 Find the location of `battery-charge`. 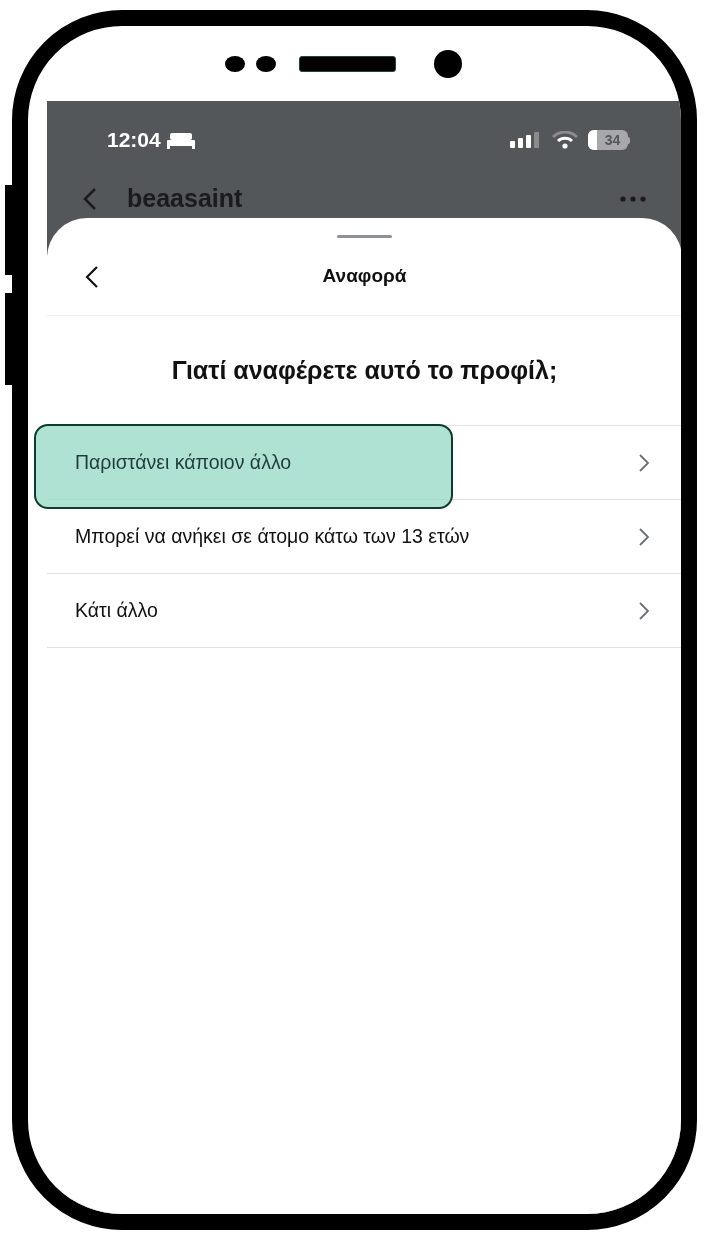

battery-charge is located at coordinates (592, 140).